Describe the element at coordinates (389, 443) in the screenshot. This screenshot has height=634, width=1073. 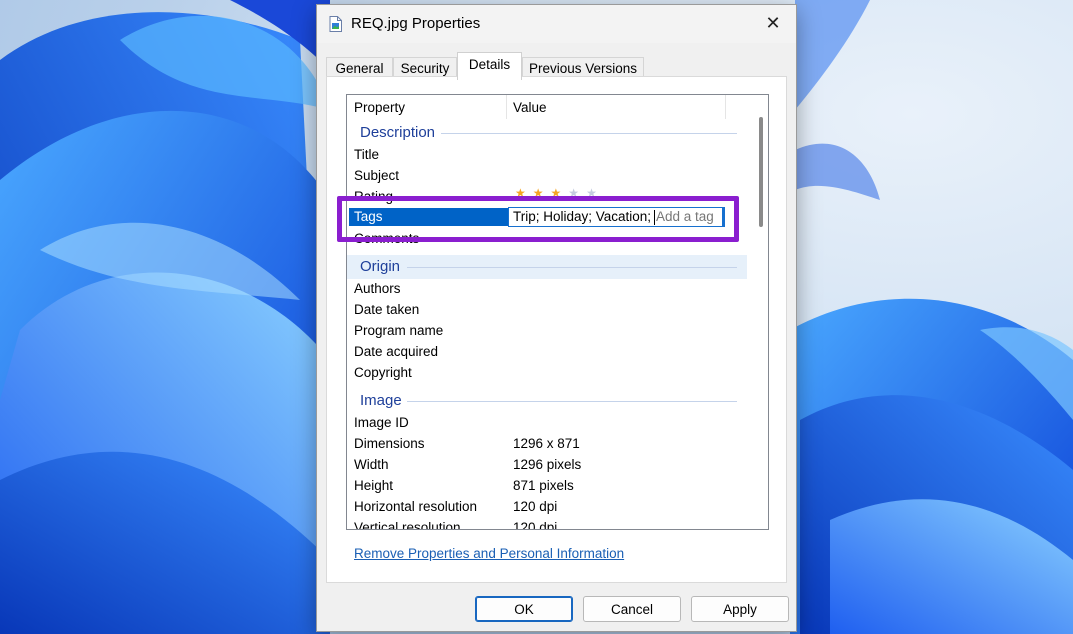
I see `property-dimensions: Dimensions` at that location.